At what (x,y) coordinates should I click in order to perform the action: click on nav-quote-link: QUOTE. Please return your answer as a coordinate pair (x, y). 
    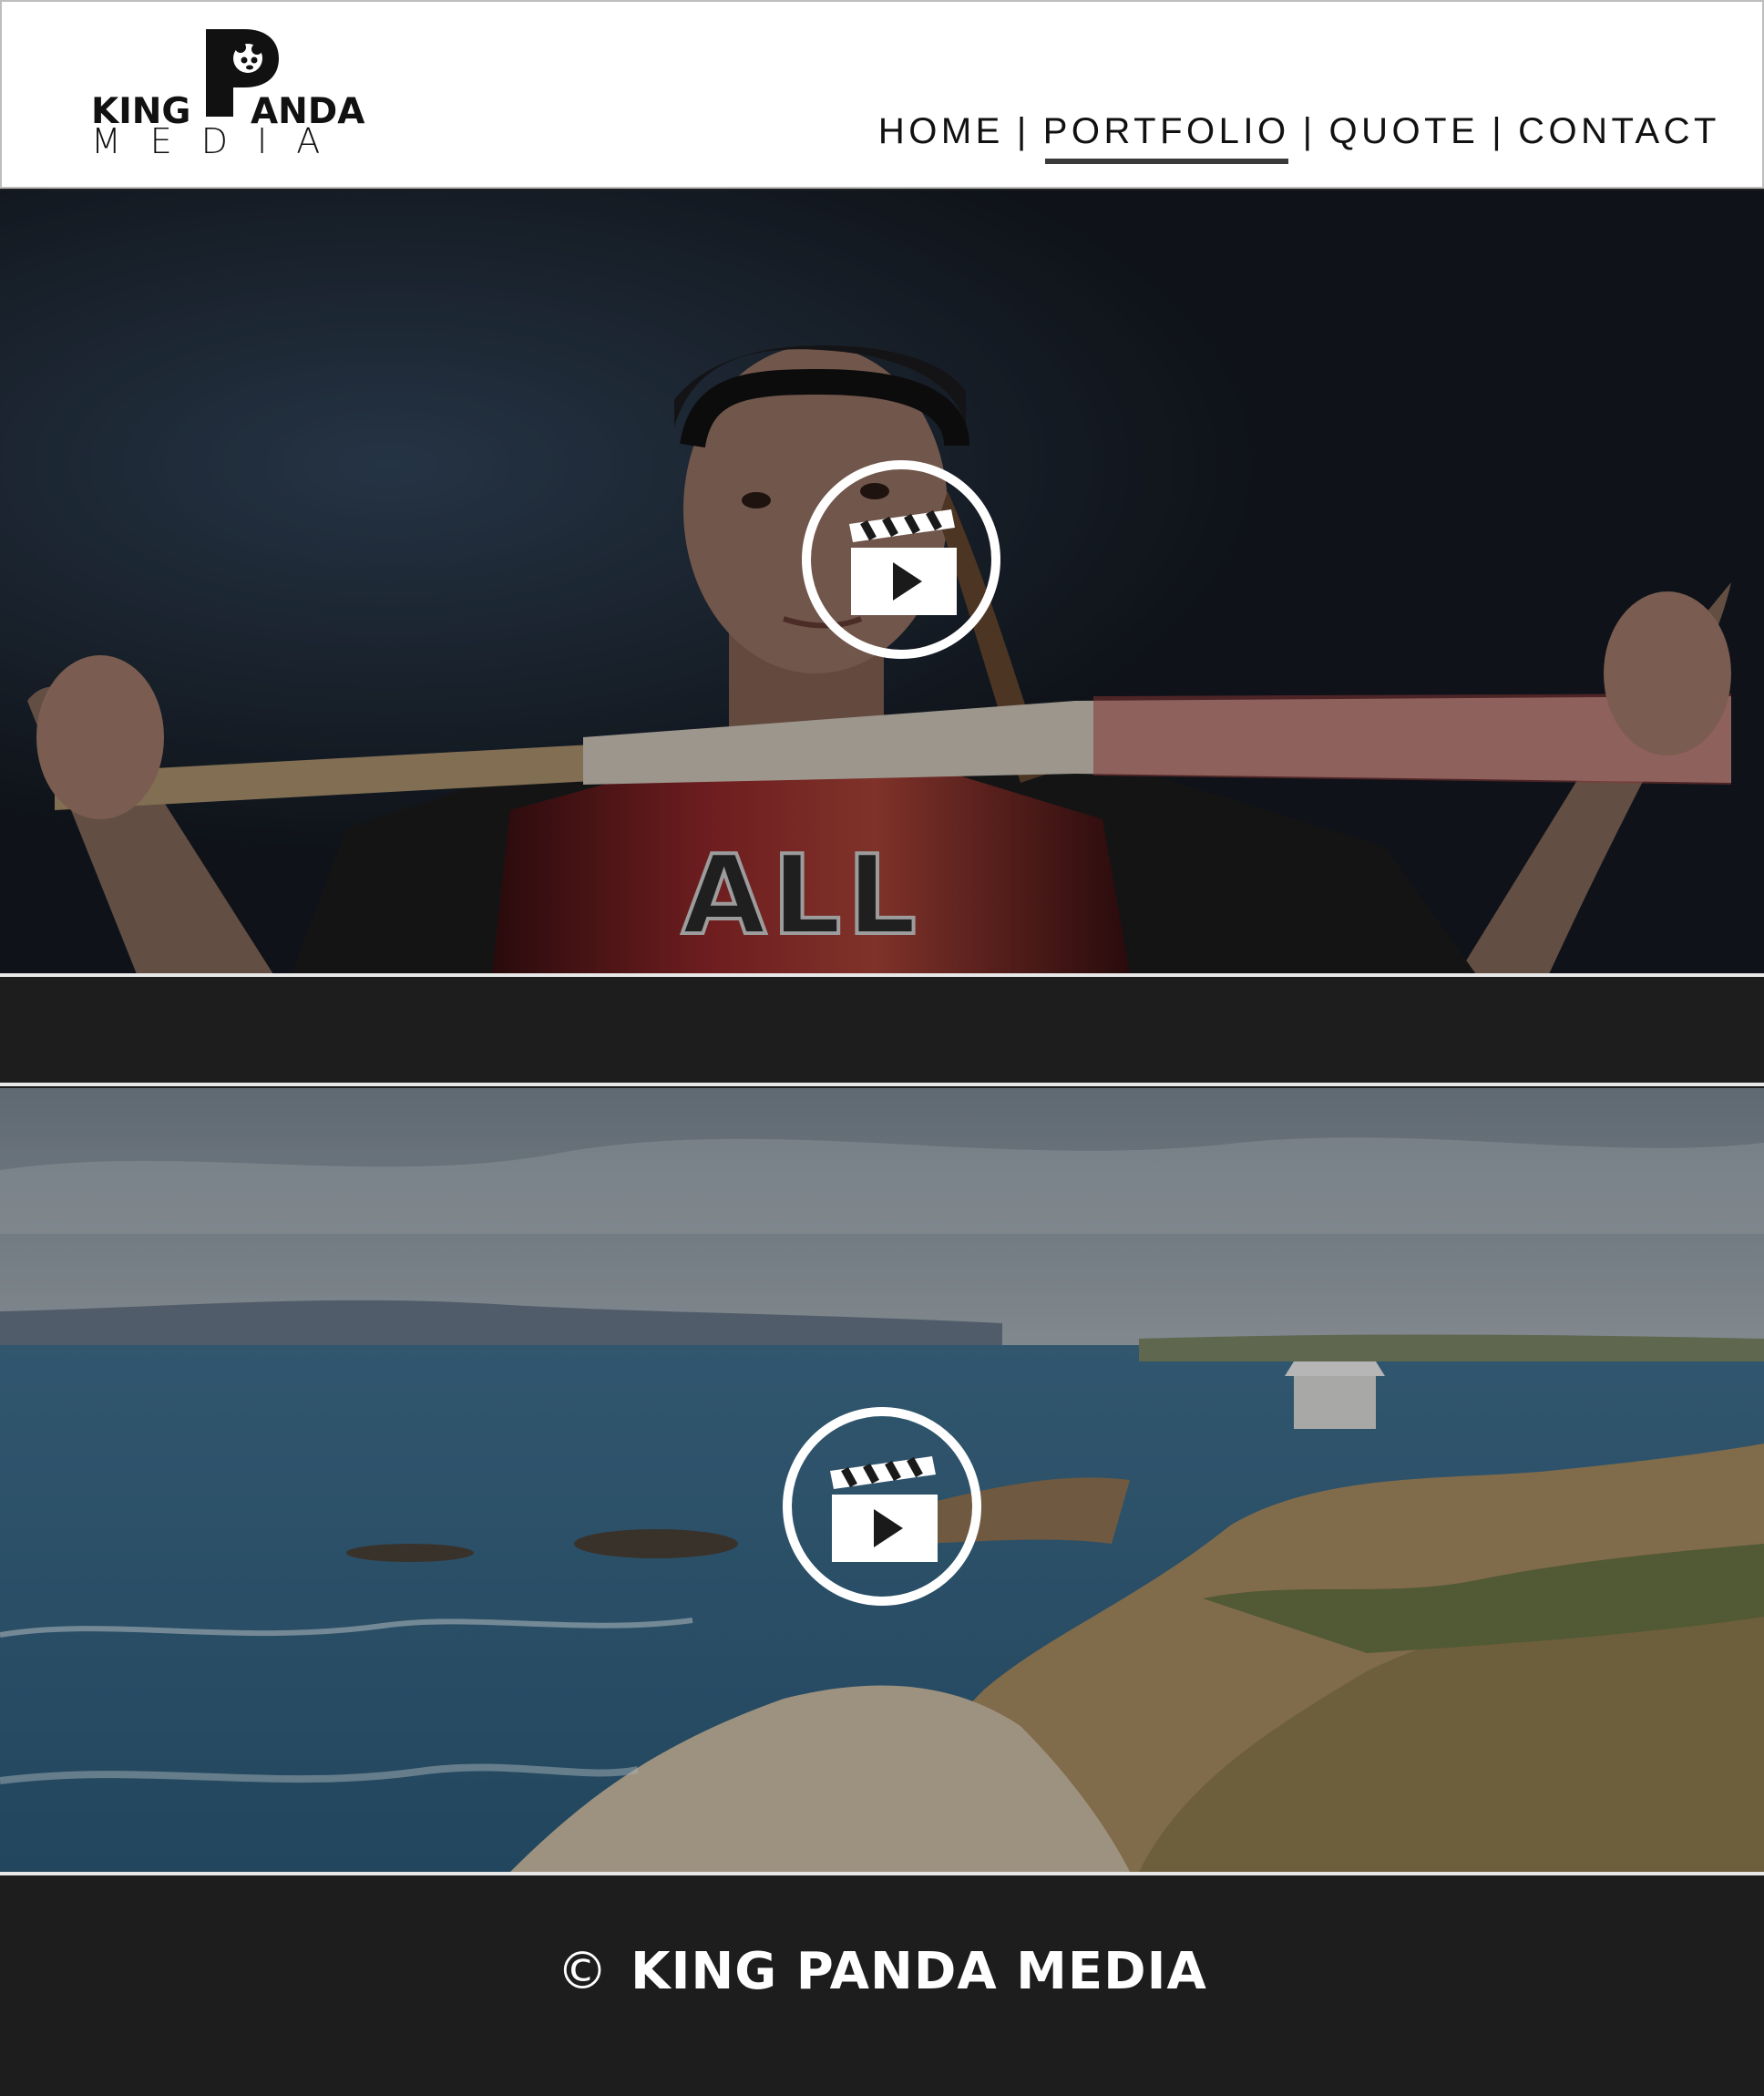
    Looking at the image, I should click on (1405, 131).